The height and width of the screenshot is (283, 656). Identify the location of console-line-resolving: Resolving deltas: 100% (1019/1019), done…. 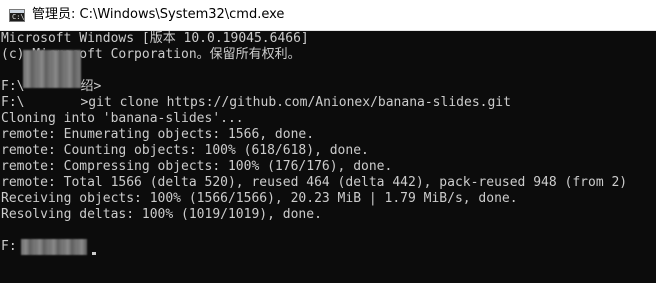
(161, 214).